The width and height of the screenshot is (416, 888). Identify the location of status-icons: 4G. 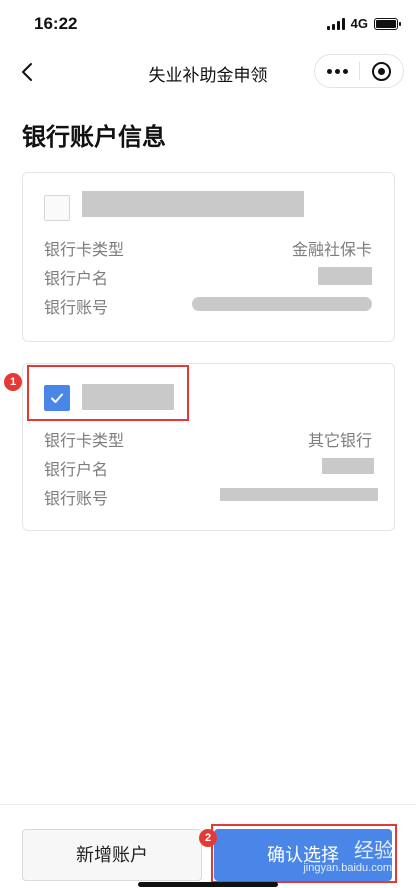
(363, 23).